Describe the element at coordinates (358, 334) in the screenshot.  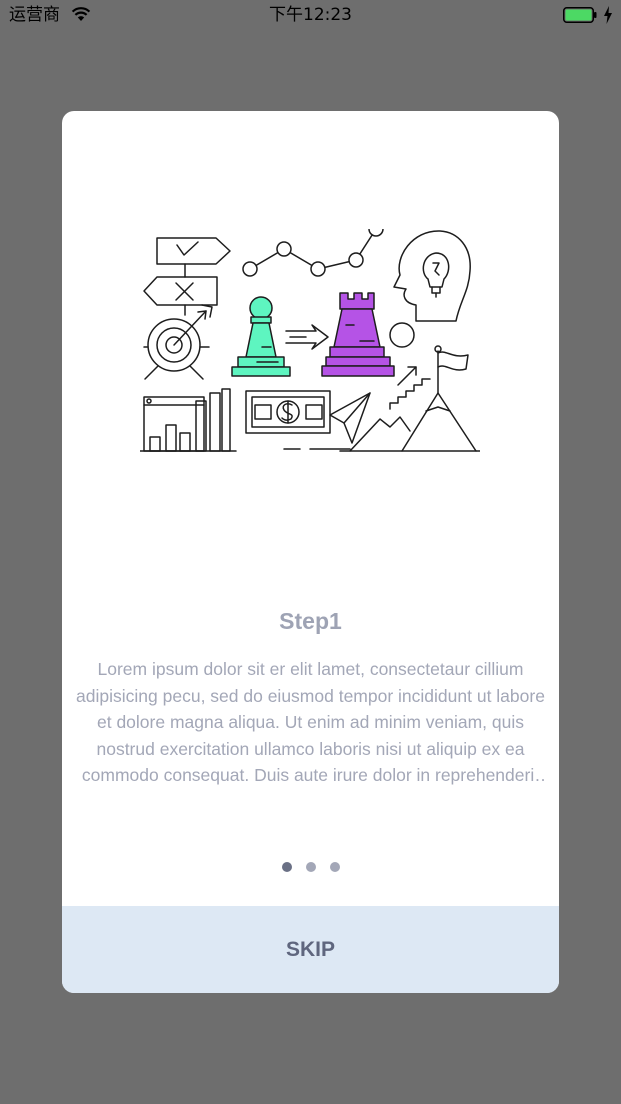
I see `rook-icon` at that location.